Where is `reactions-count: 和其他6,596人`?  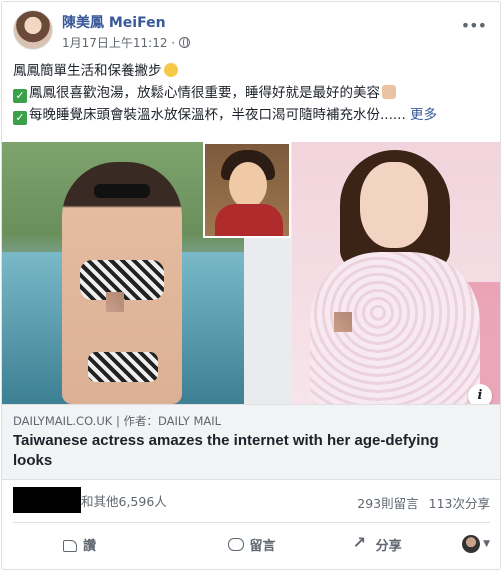 reactions-count: 和其他6,596人 is located at coordinates (124, 500).